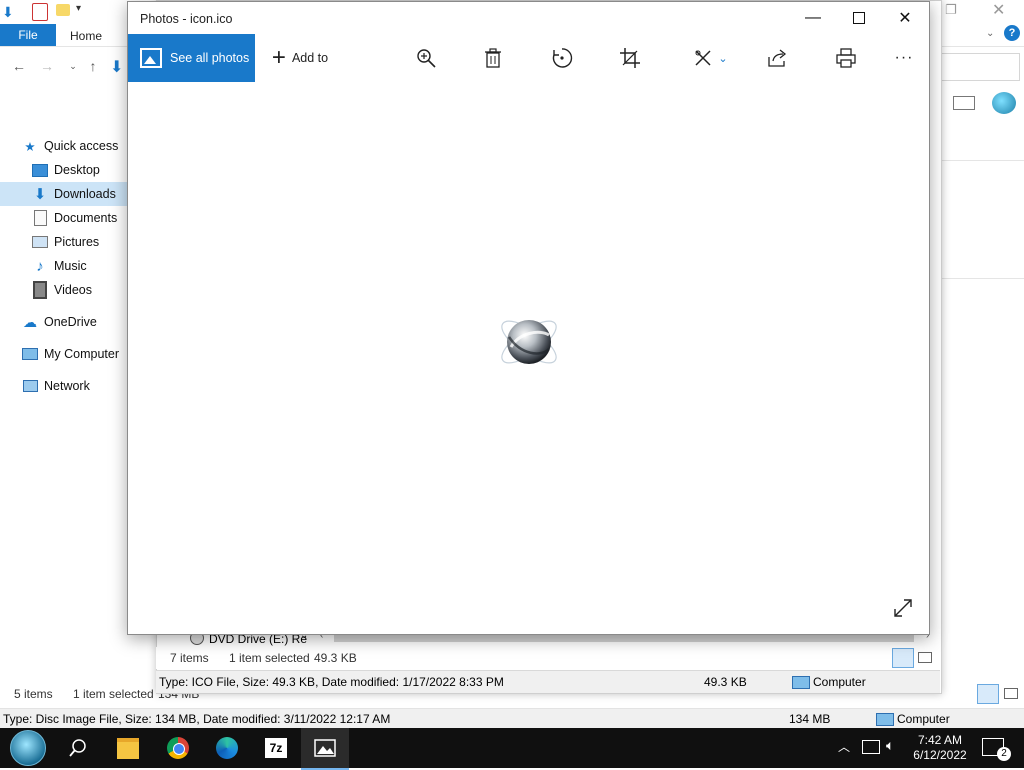 The height and width of the screenshot is (770, 1024). I want to click on plus-icon: +, so click(278, 57).